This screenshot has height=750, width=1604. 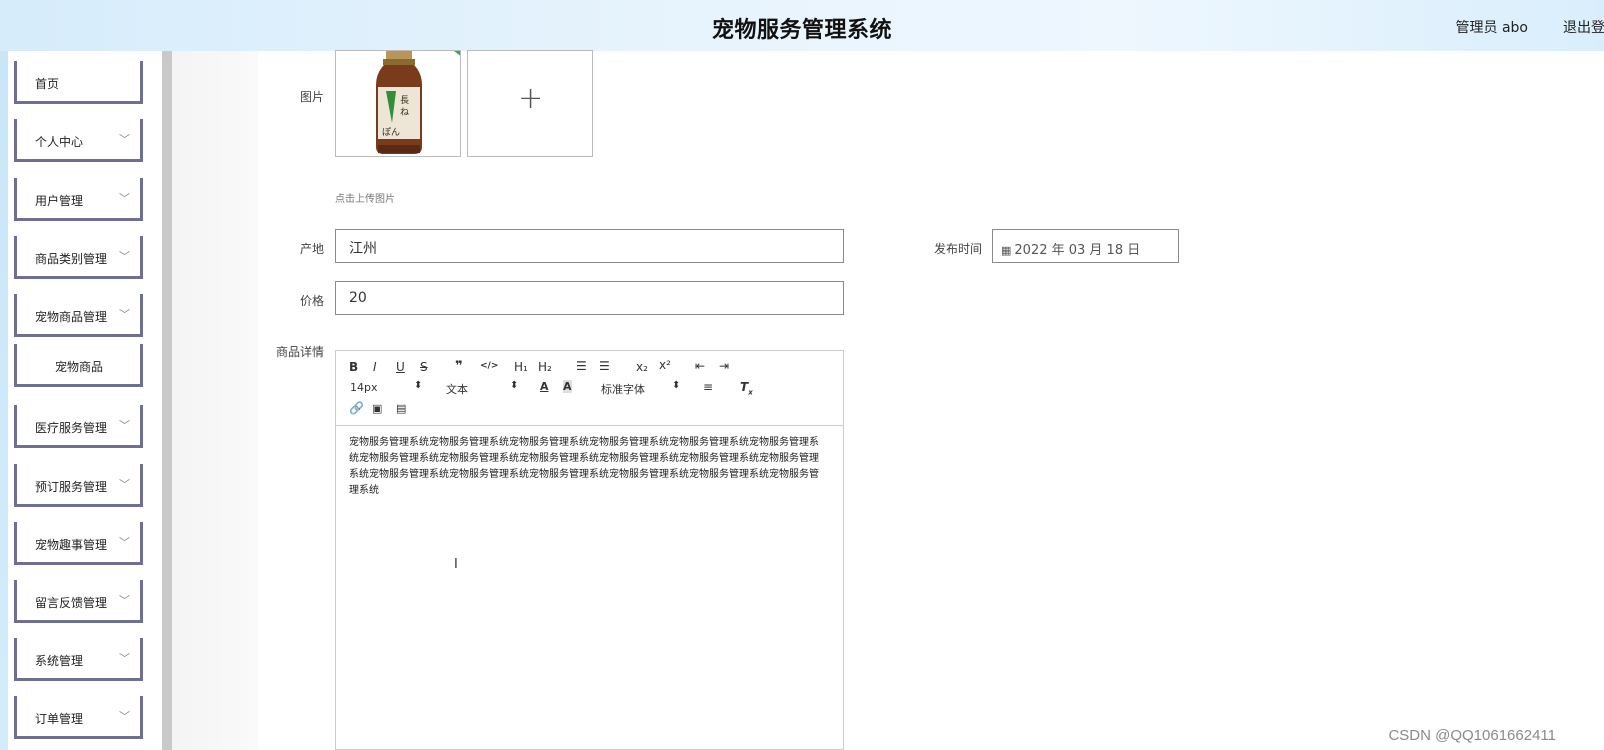 I want to click on admin-user-label: 管理员 abo, so click(x=1491, y=28).